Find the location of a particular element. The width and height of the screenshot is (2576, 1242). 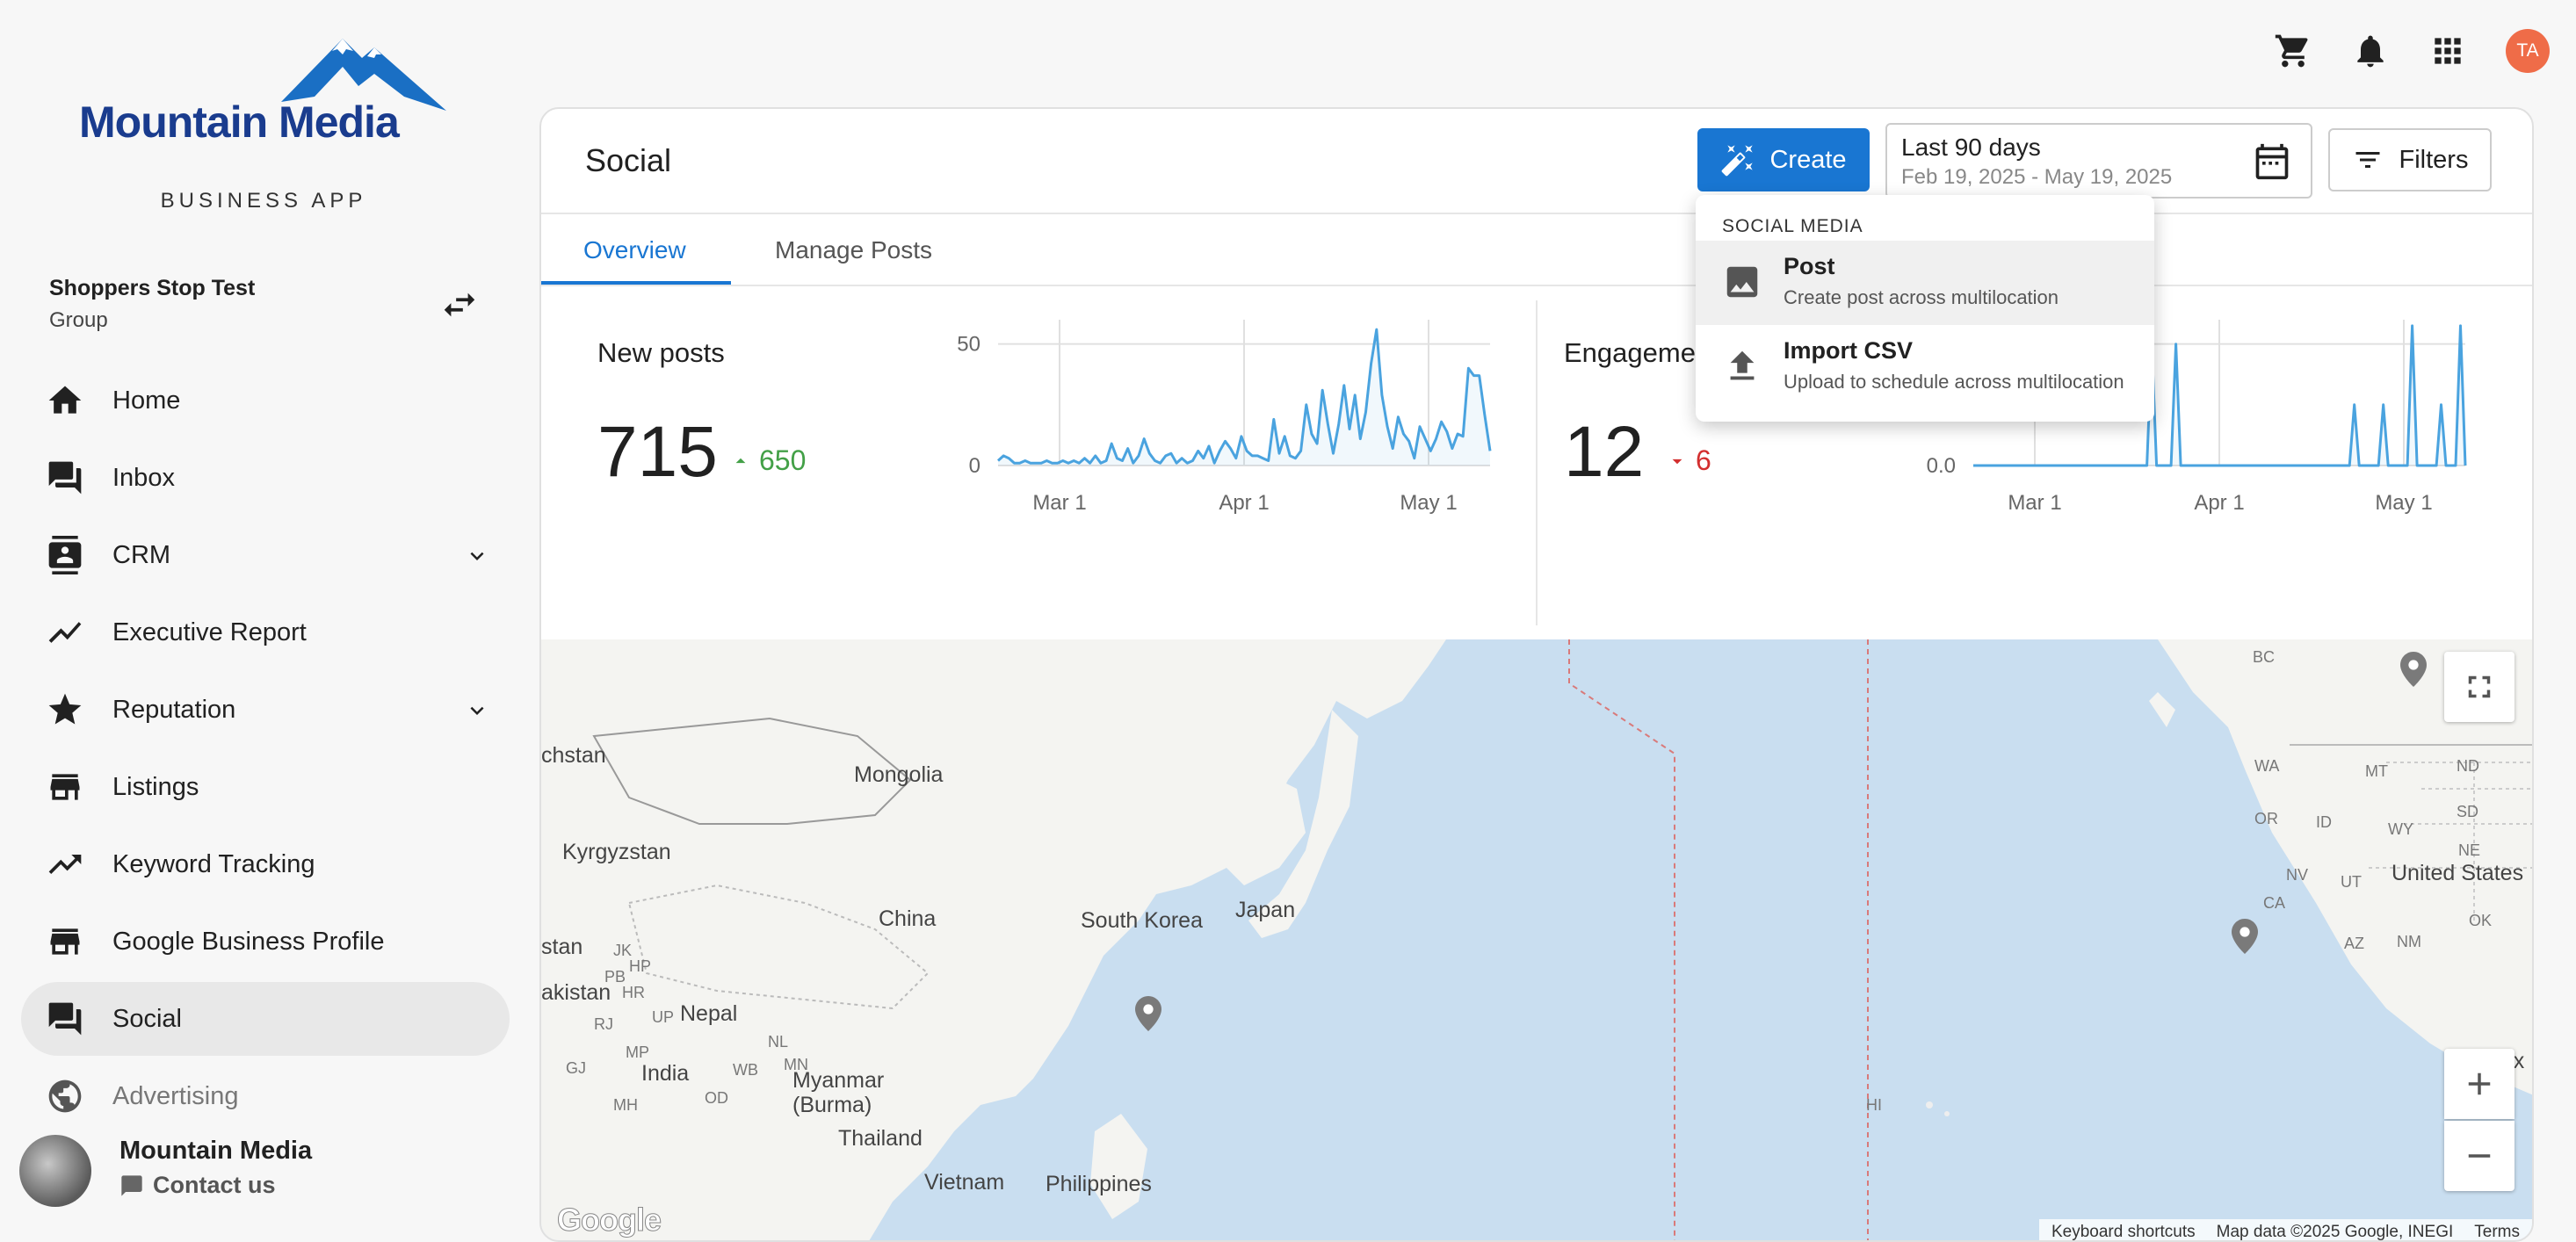

map-label: NV is located at coordinates (2297, 875).